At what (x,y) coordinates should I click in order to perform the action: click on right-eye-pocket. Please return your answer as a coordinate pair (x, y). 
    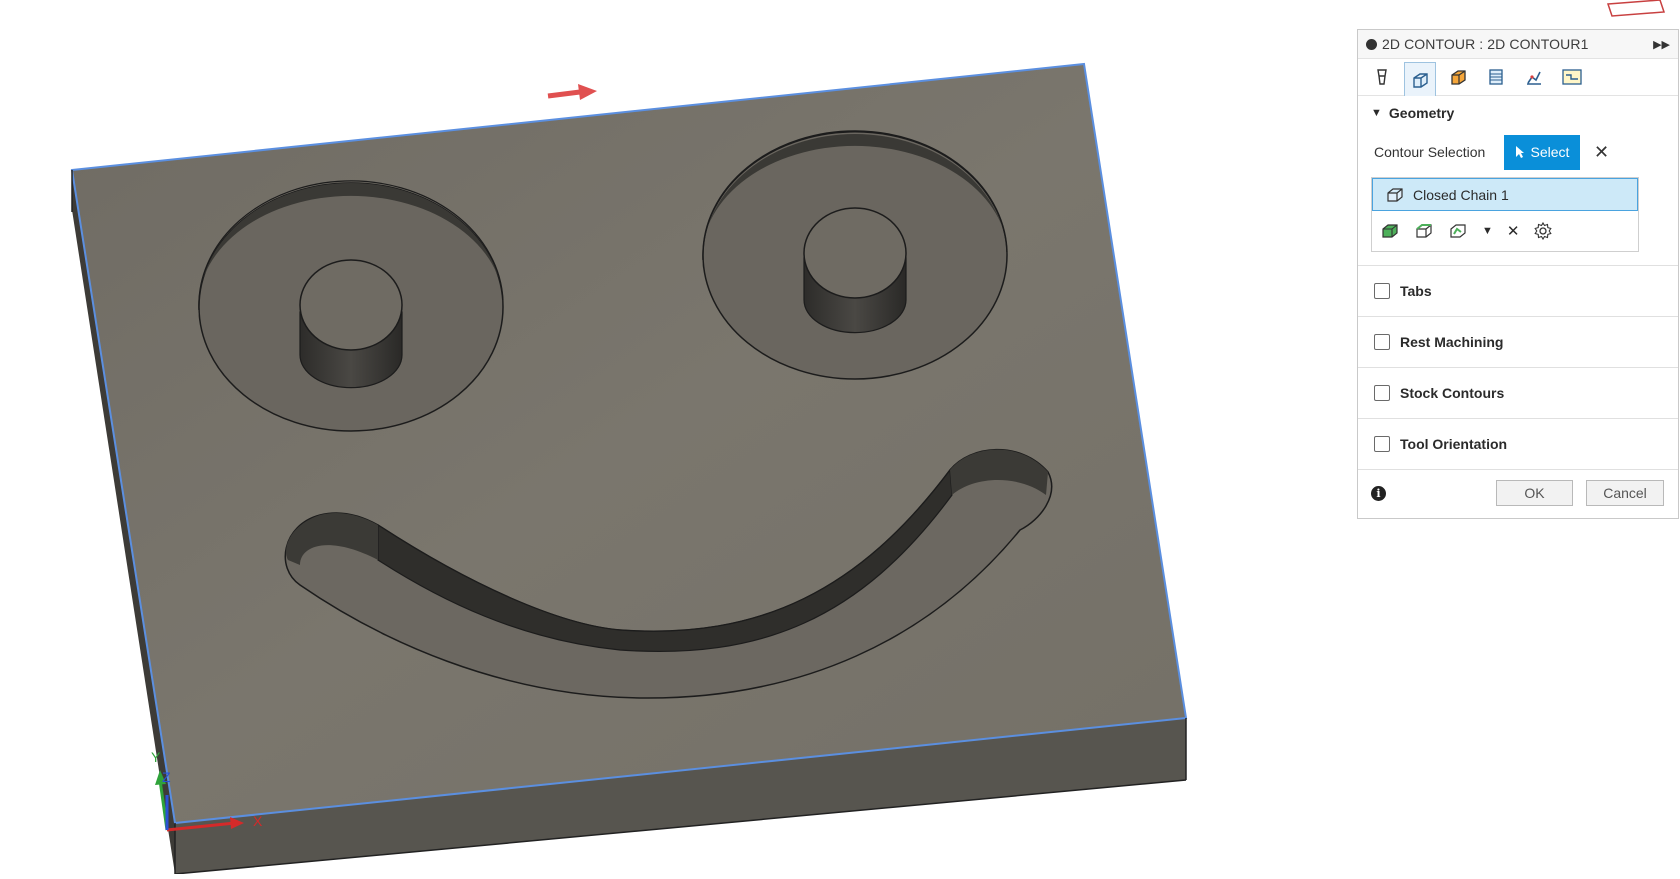
    Looking at the image, I should click on (855, 255).